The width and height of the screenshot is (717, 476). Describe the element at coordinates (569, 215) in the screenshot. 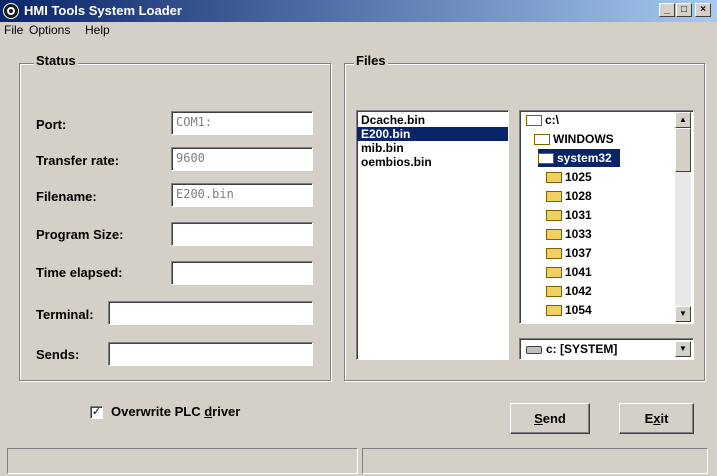

I see `tree-item: 1031` at that location.